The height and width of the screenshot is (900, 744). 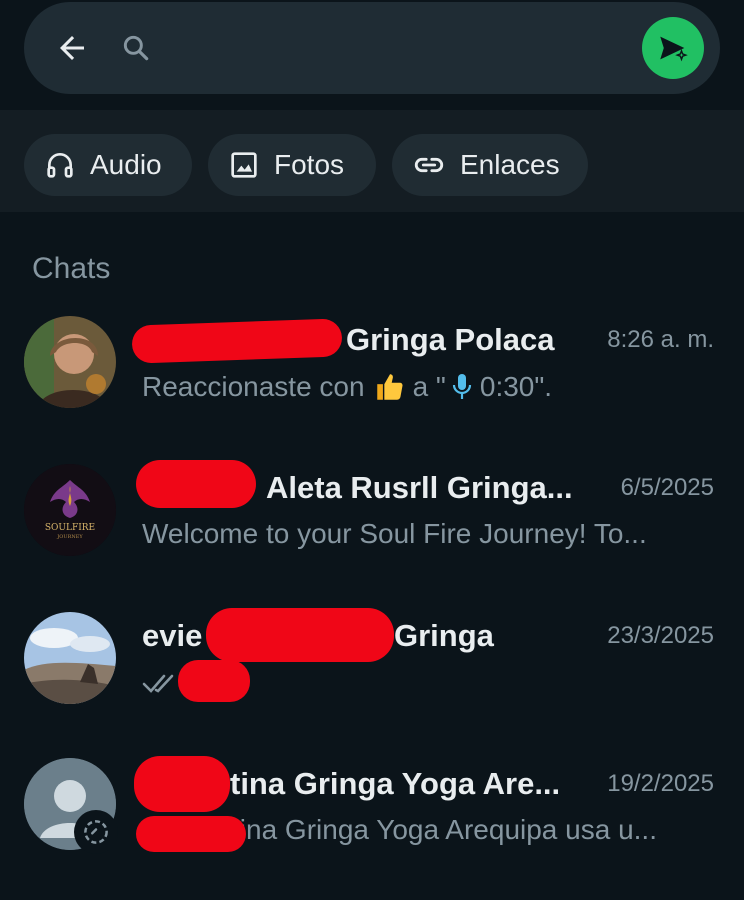 I want to click on filter-chip-label: Audio, so click(x=126, y=164).